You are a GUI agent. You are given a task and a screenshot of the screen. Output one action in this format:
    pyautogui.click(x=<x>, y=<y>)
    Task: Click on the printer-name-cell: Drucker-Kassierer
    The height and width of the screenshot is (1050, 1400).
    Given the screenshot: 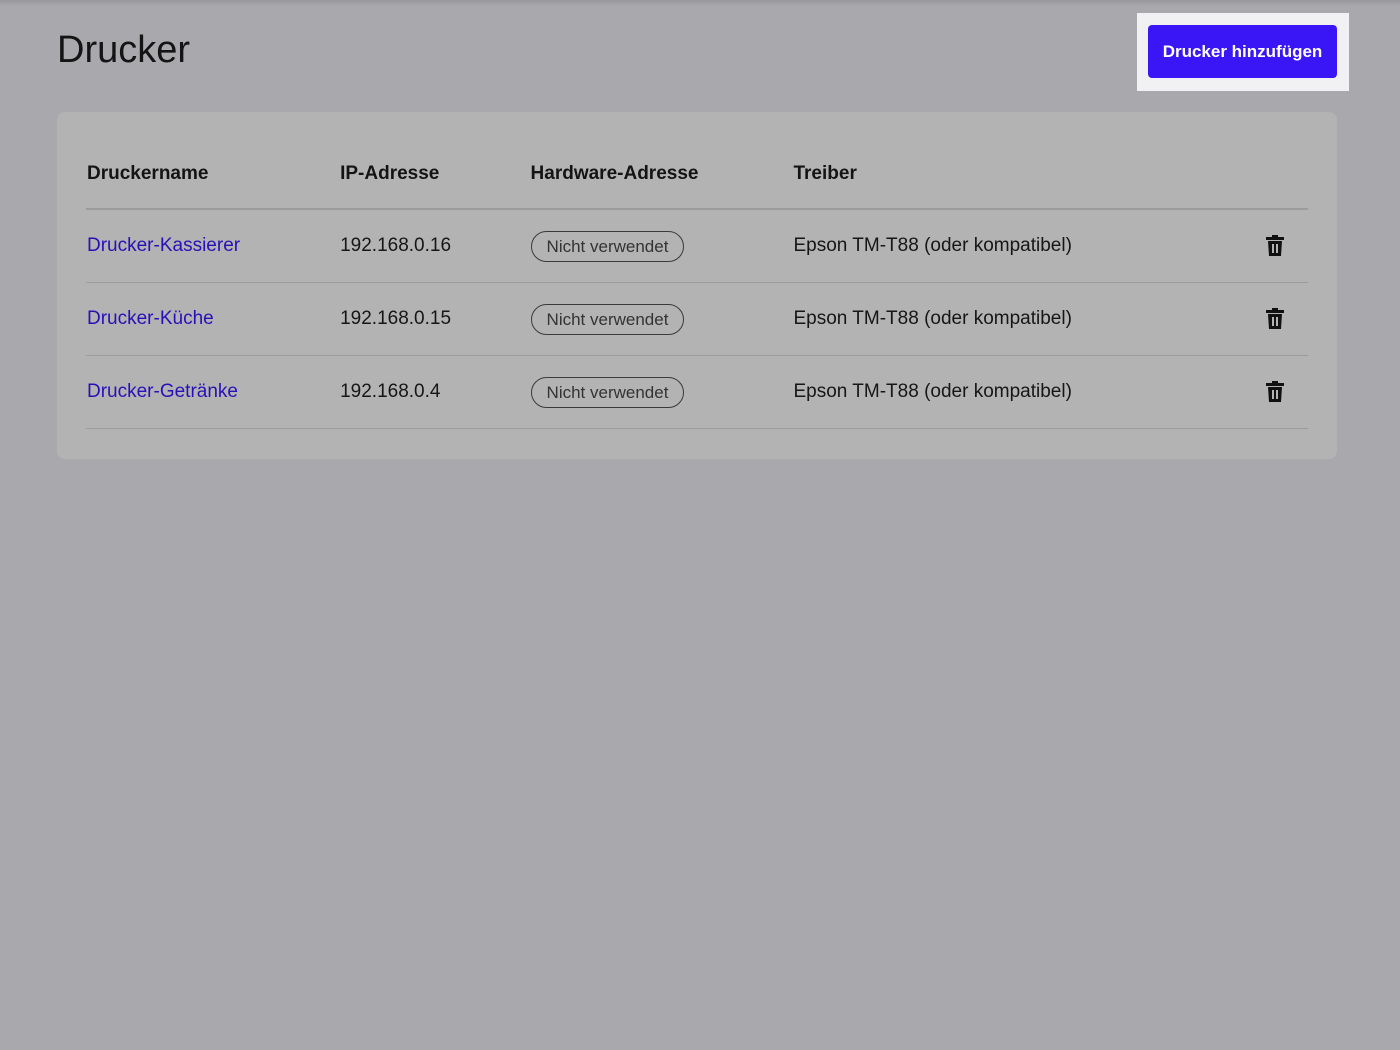 What is the action you would take?
    pyautogui.click(x=213, y=246)
    